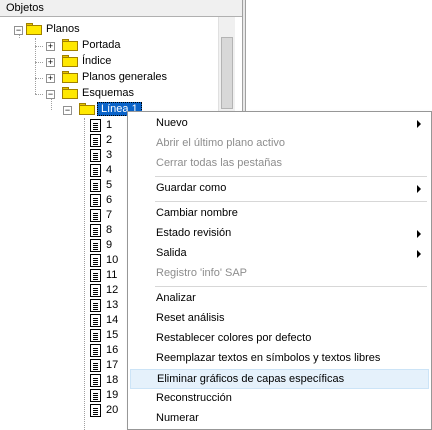 Image resolution: width=432 pixels, height=430 pixels. I want to click on tree-doc-label: 19, so click(112, 395).